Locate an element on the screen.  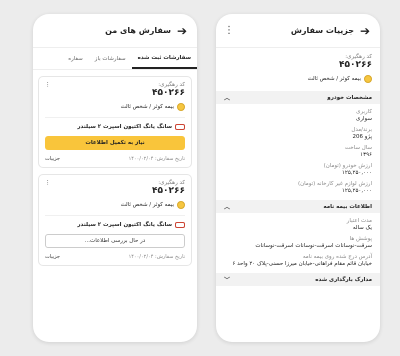
orders-tabs: سفارشات ثبت شده سفارشات باز سفاره is located at coordinates (115, 59).